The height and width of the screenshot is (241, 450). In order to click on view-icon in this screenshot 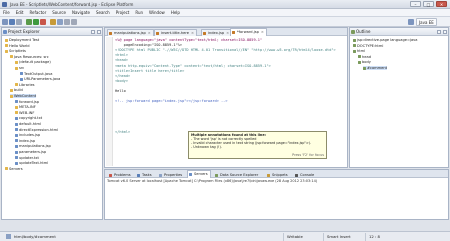, I will do `click(110, 175)`.